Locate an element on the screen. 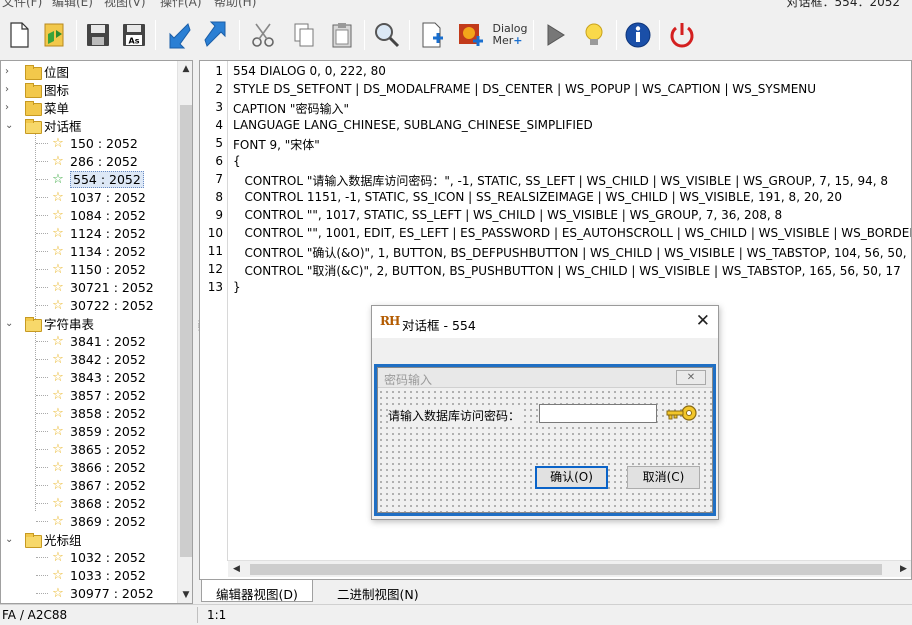 The height and width of the screenshot is (625, 912). tree-item: ☆ 1150 : 2052 is located at coordinates (88, 269).